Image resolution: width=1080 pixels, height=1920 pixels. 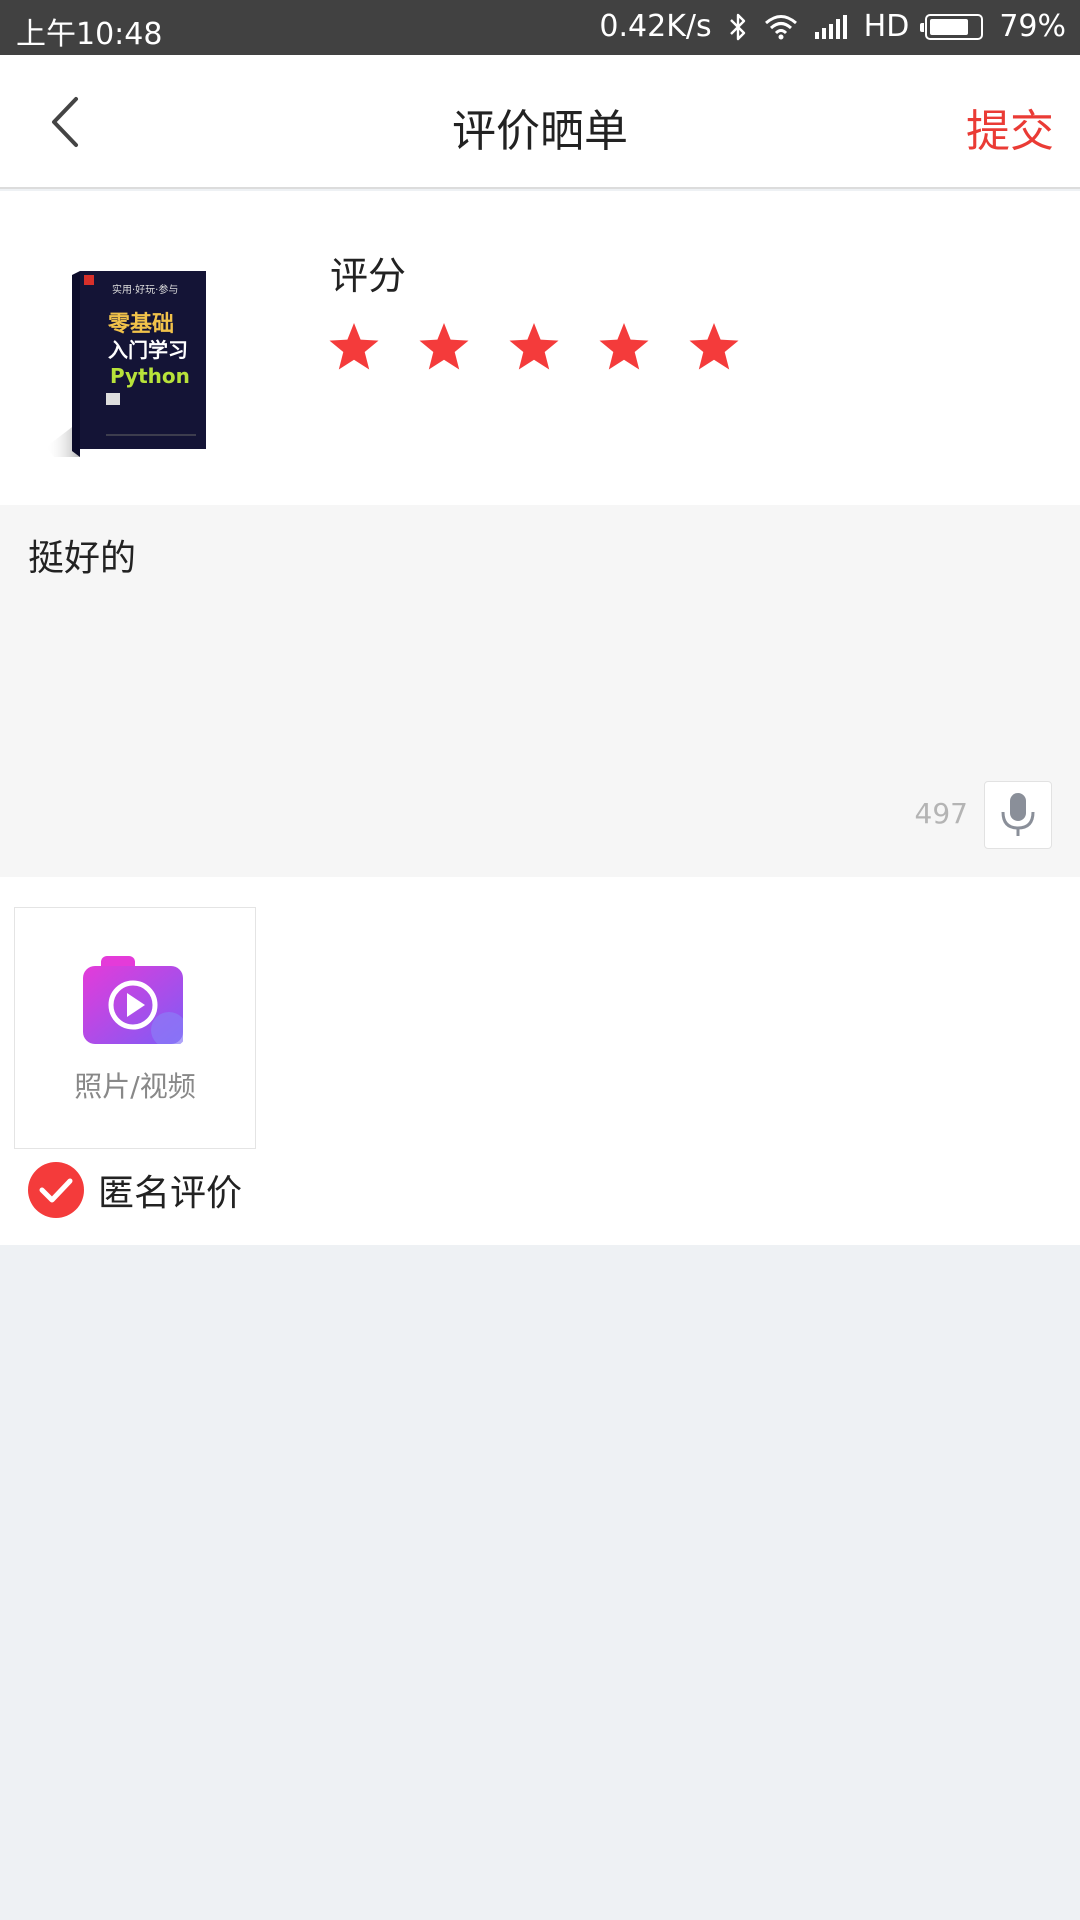 I want to click on anonymous-label: 匿名评价, so click(x=170, y=1193).